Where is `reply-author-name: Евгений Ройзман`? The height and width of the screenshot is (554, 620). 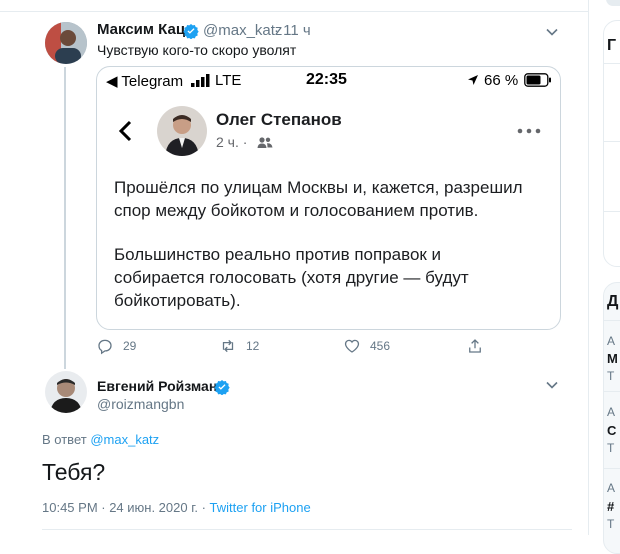 reply-author-name: Евгений Ройзман is located at coordinates (157, 386).